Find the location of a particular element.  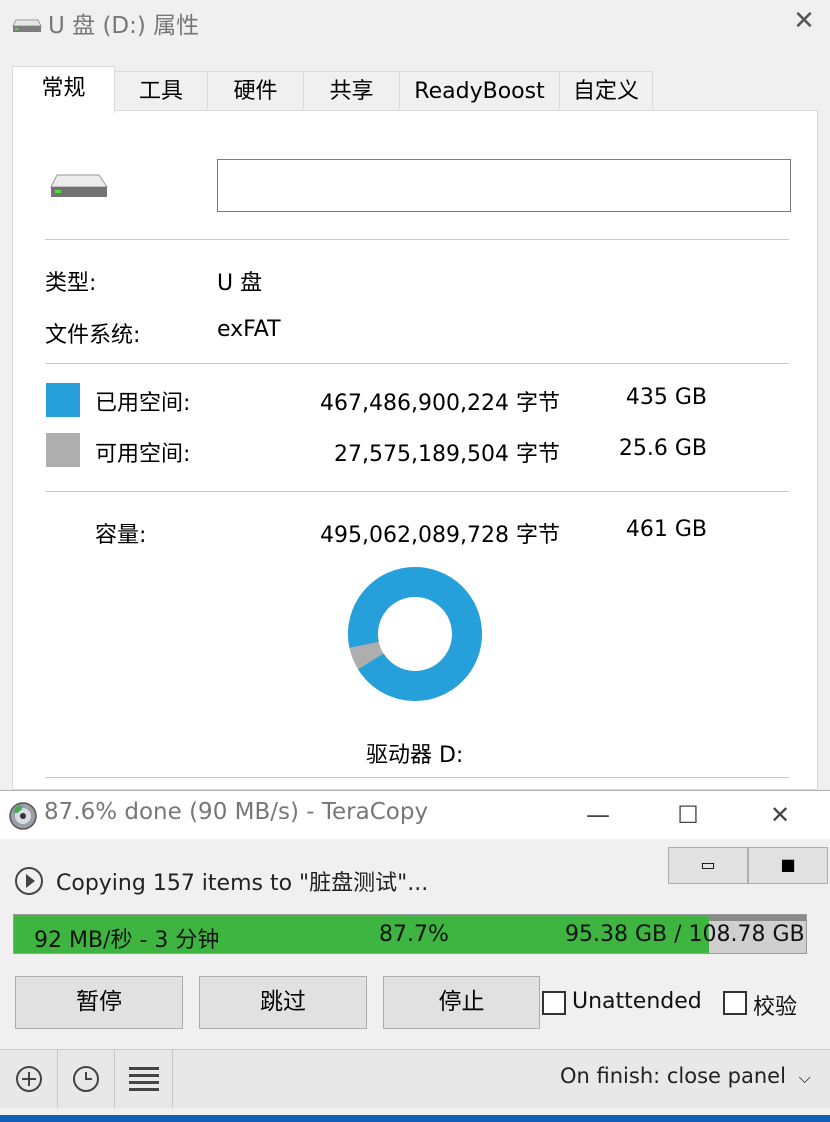

window-icon: ▭ is located at coordinates (708, 864).